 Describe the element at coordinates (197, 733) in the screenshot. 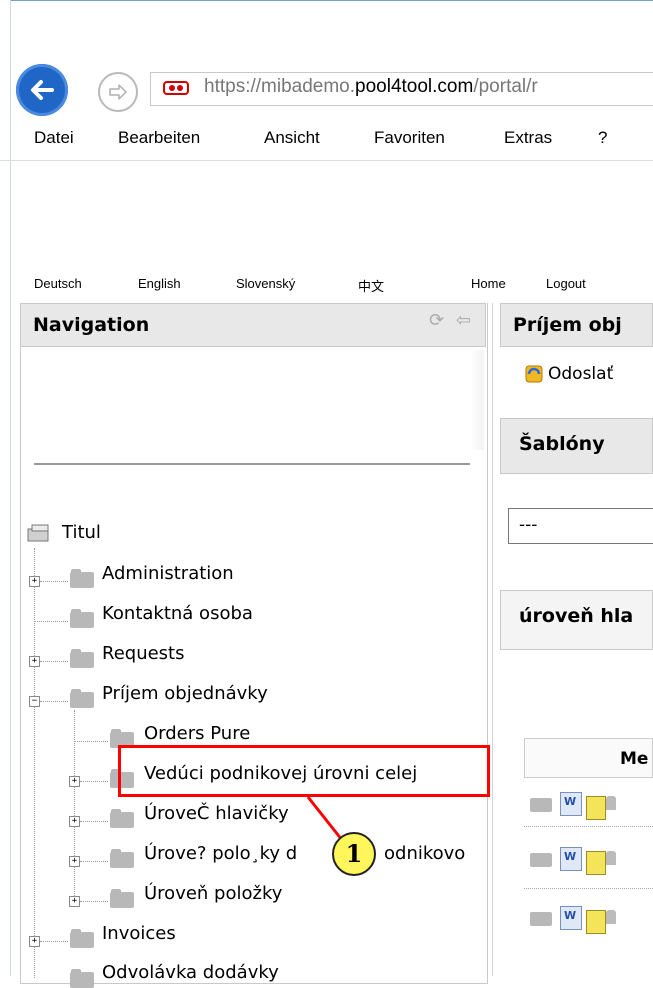

I see `tree-item-orders-pure: Orders Pure` at that location.